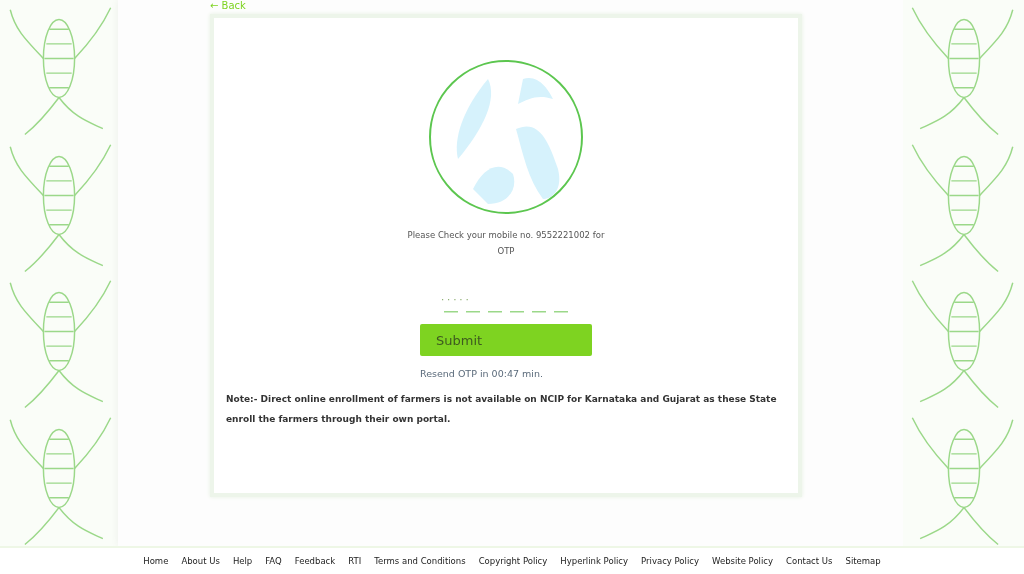 Image resolution: width=1024 pixels, height=574 pixels. What do you see at coordinates (506, 340) in the screenshot?
I see `submit-button: Submit` at bounding box center [506, 340].